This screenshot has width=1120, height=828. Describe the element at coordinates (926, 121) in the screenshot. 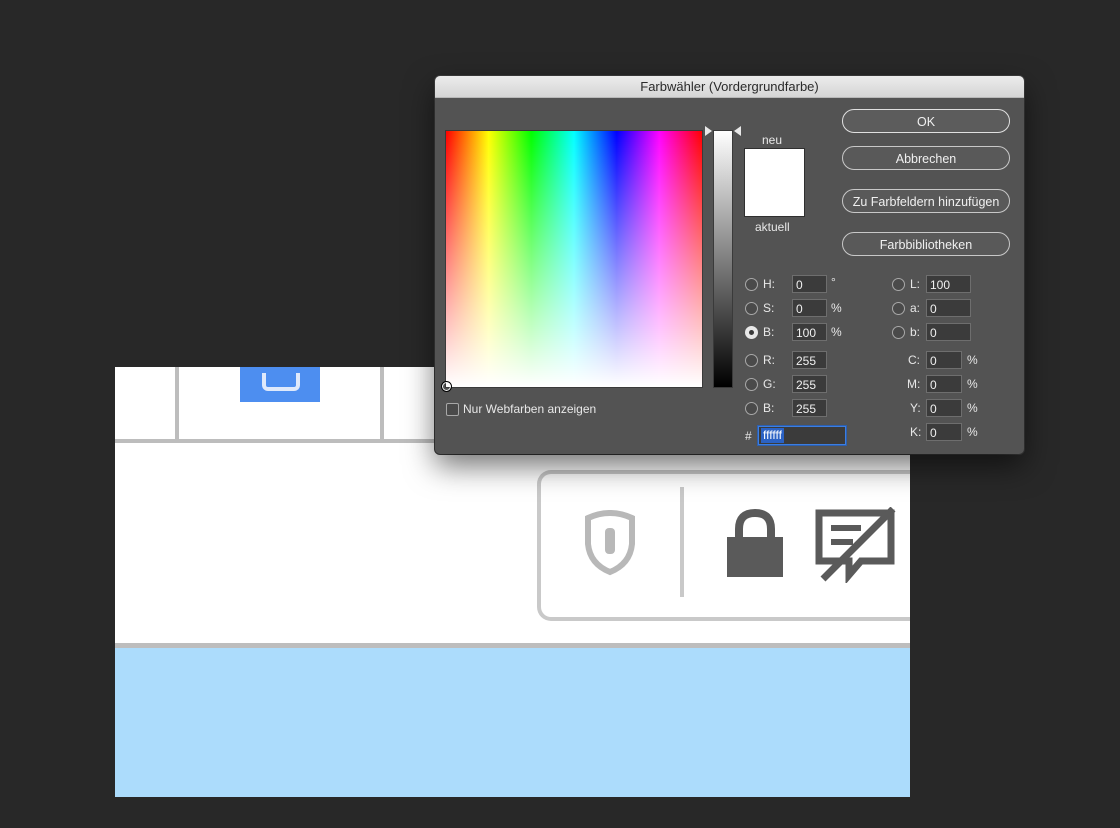

I see `ok-button: OK` at that location.